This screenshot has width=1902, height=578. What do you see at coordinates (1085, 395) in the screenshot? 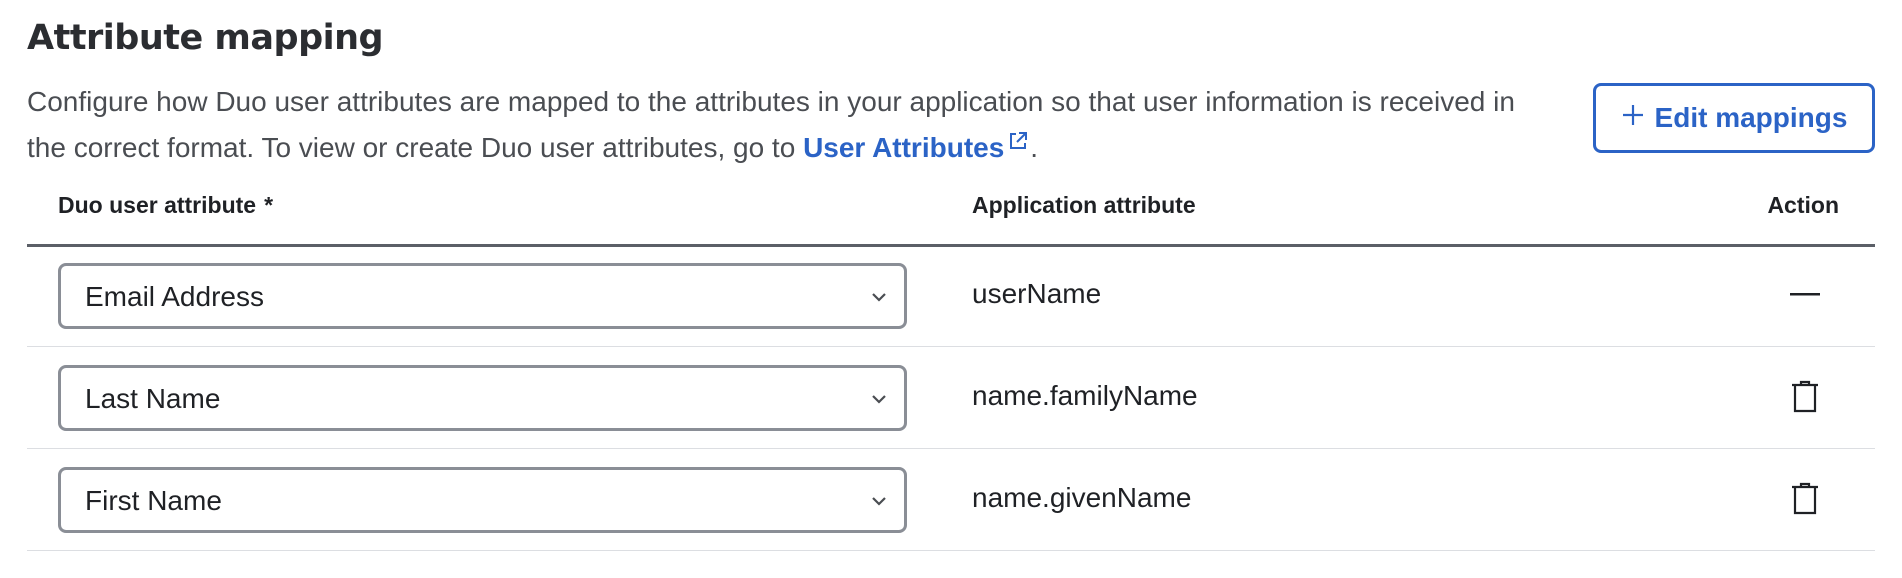
I see `app-attribute-value: name.familyName` at bounding box center [1085, 395].